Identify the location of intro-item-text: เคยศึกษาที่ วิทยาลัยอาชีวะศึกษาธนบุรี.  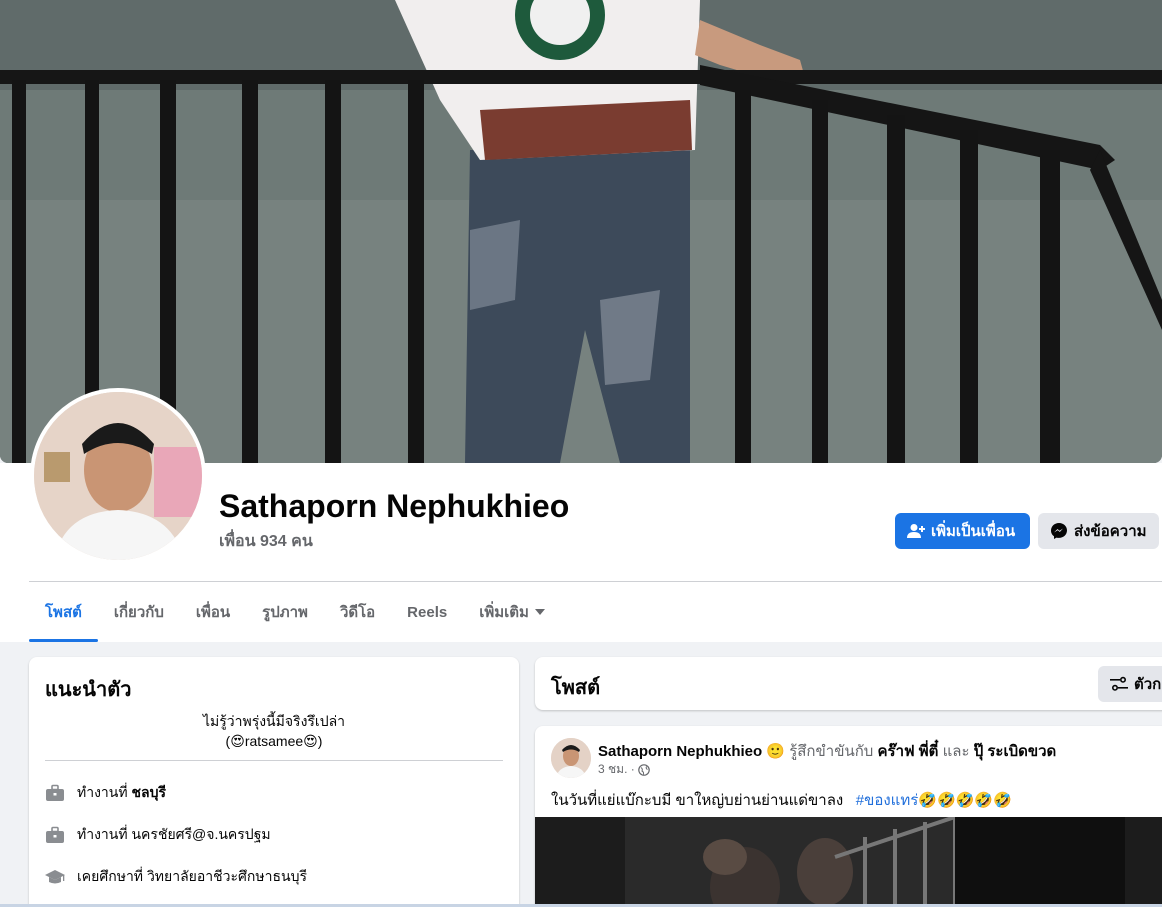
(192, 877).